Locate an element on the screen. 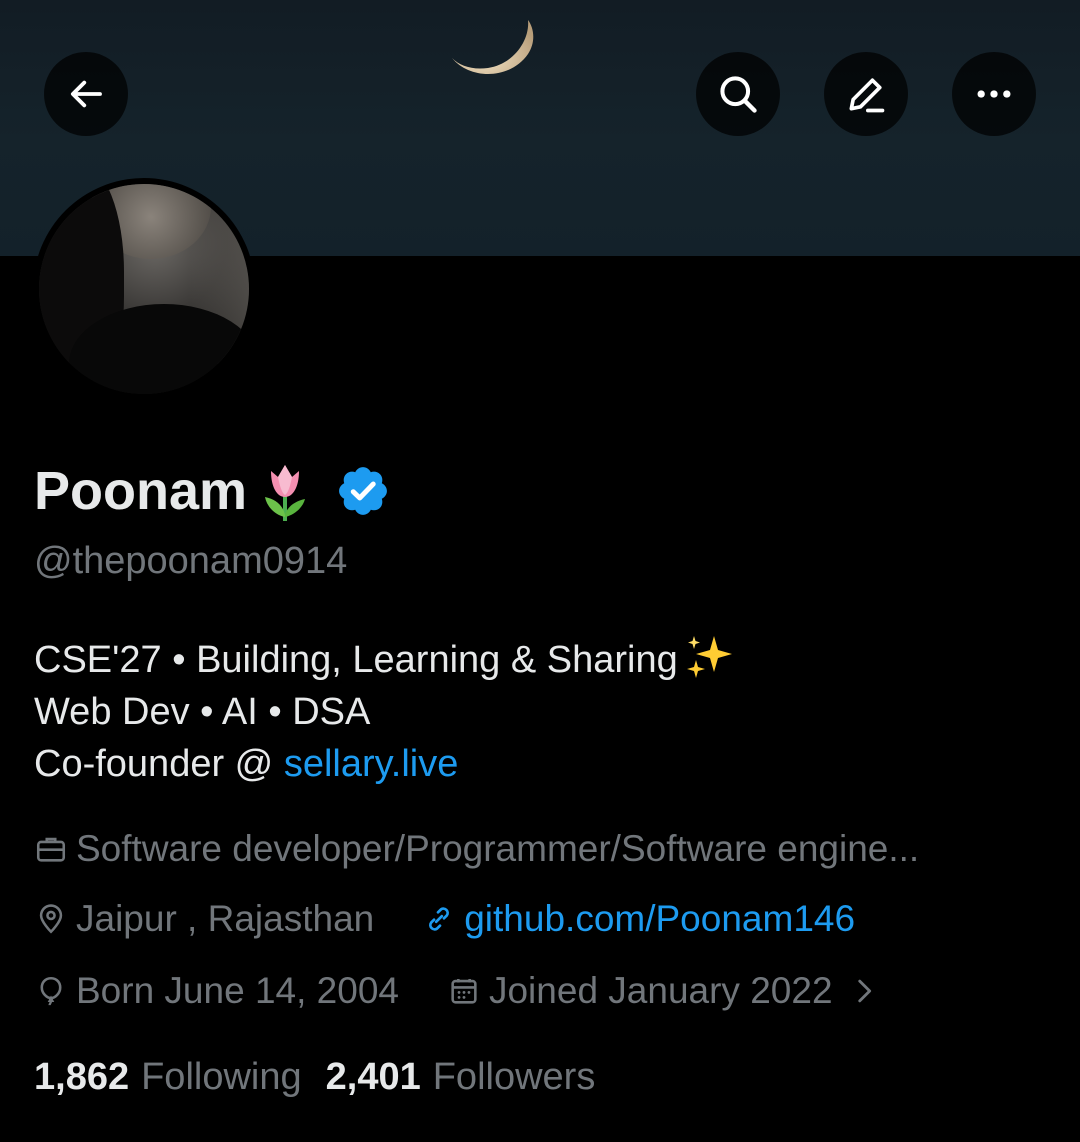 The image size is (1080, 1142). search-icon is located at coordinates (738, 94).